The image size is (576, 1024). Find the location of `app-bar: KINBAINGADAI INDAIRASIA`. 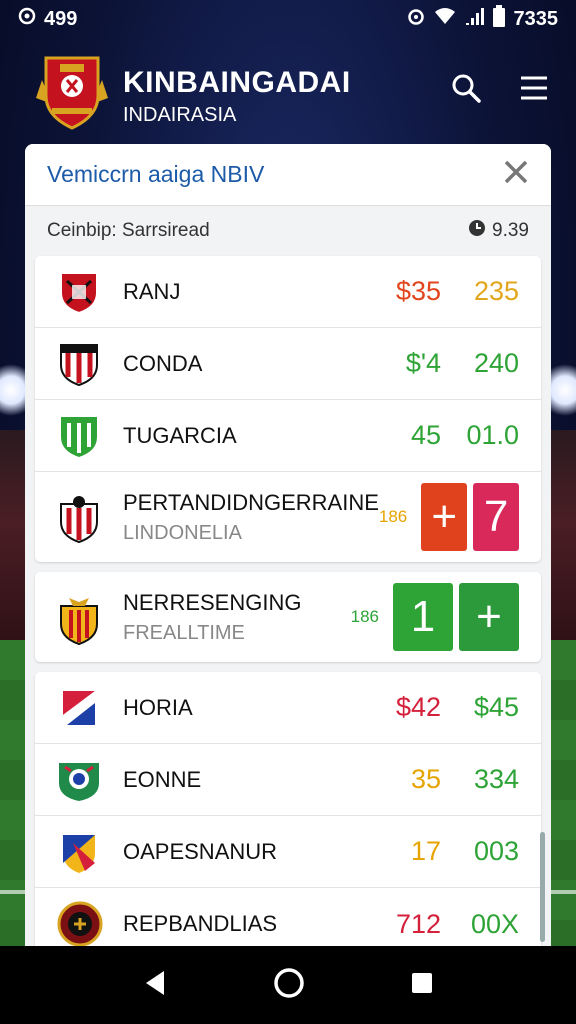

app-bar: KINBAINGADAI INDAIRASIA is located at coordinates (288, 93).